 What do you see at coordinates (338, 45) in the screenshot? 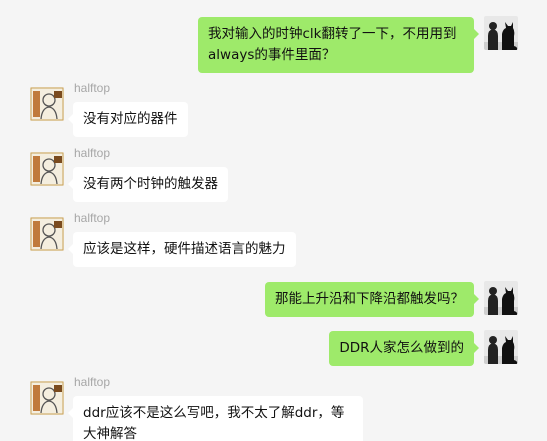
I see `message-bubble-outgoing: 我对输入的时钟clk翻转了一下，不用用到always的事件里面？` at bounding box center [338, 45].